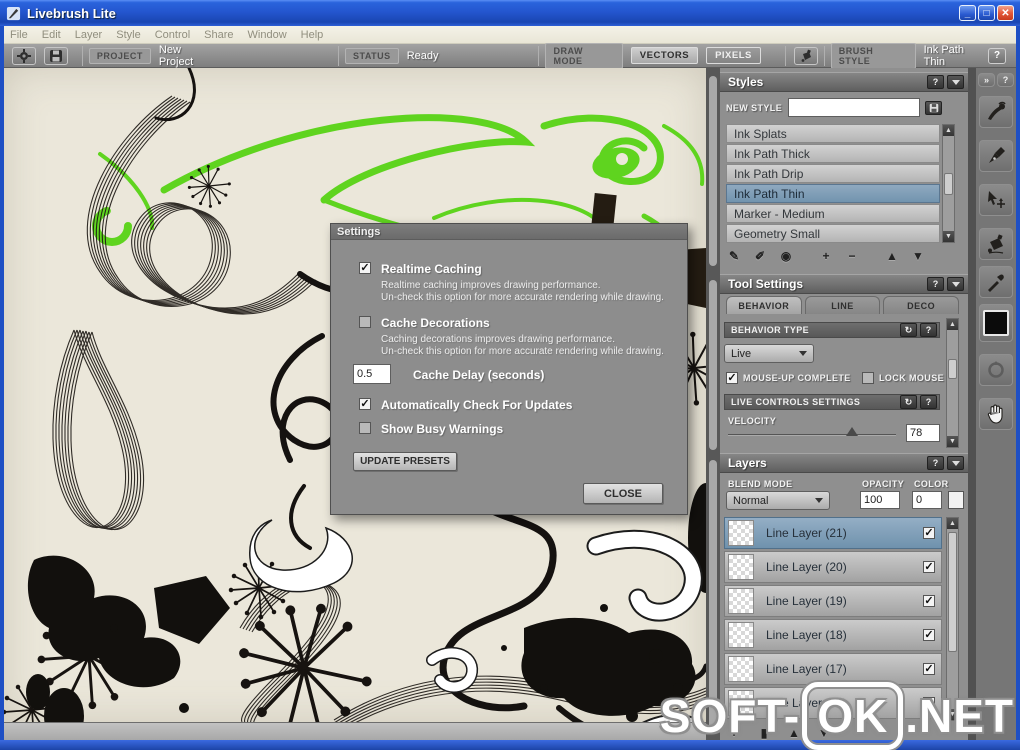 This screenshot has width=1020, height=750. Describe the element at coordinates (996, 414) in the screenshot. I see `pan-tool-button` at that location.